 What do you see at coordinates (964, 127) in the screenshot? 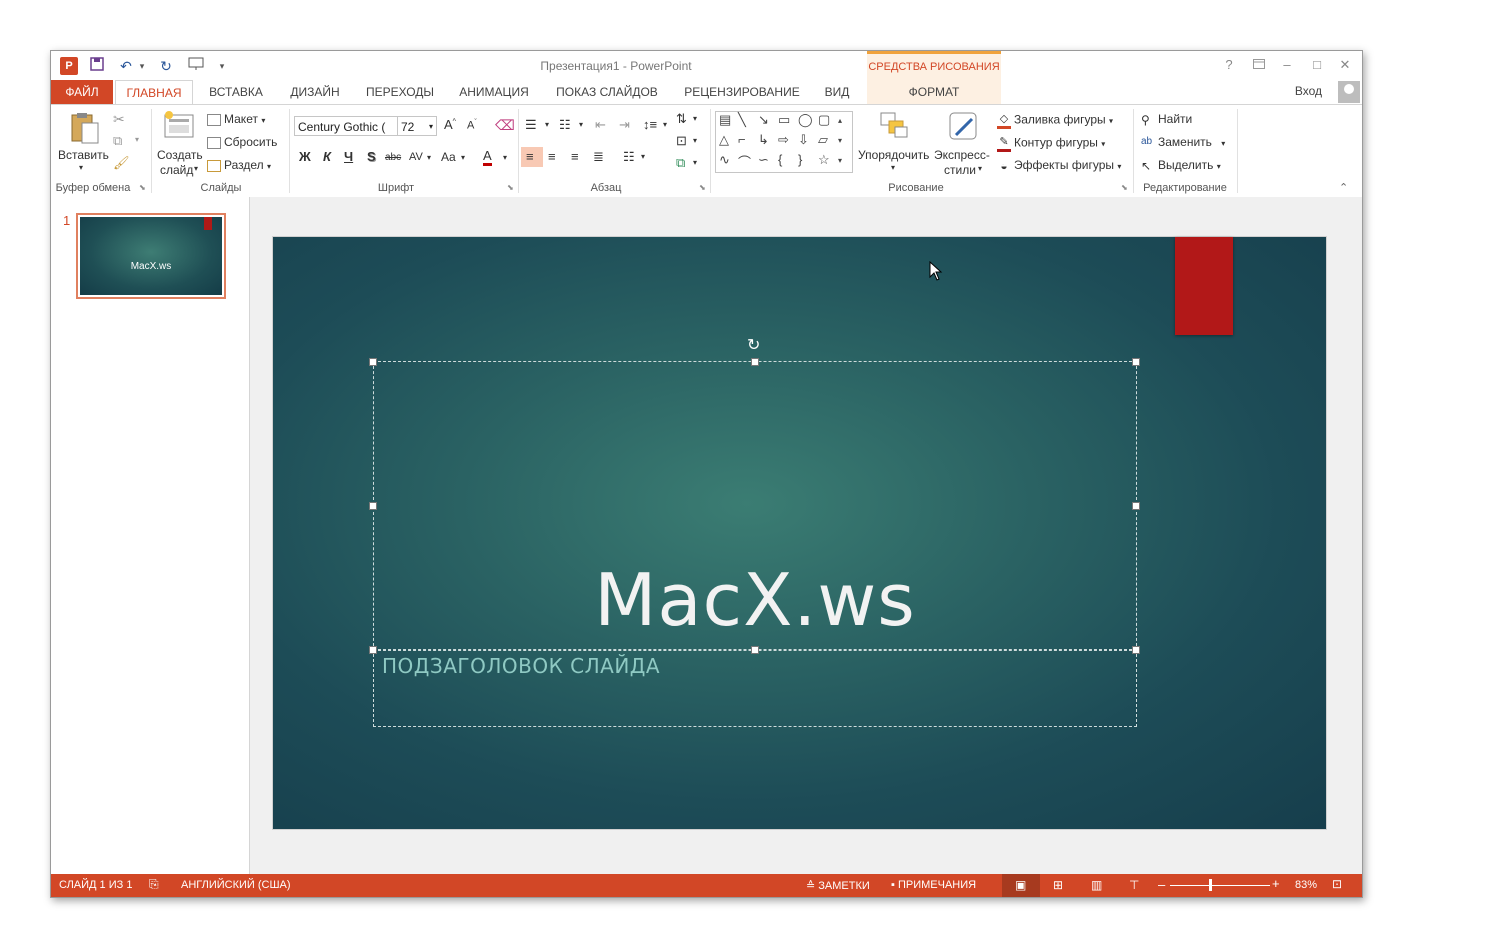
I see `quick-styles-icon` at bounding box center [964, 127].